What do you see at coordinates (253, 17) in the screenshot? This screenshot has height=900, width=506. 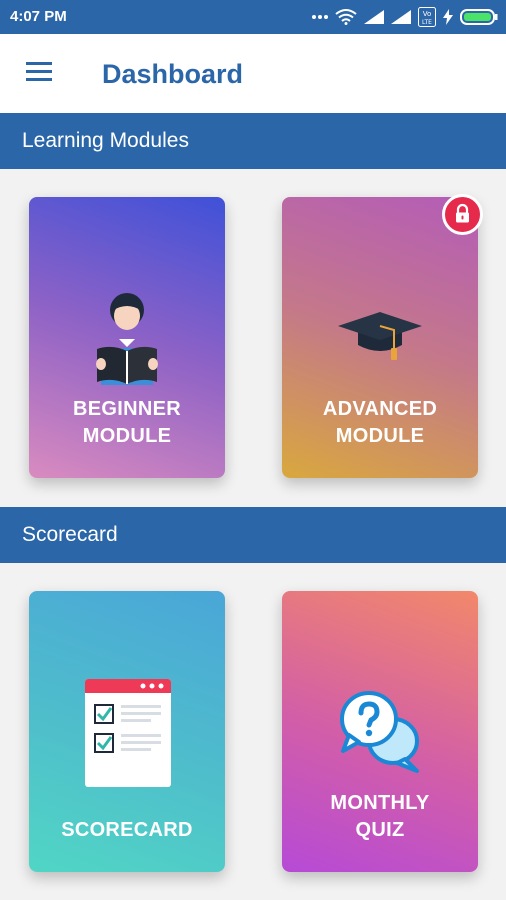 I see `status-bar: 4:07 PM Vo LTE` at bounding box center [253, 17].